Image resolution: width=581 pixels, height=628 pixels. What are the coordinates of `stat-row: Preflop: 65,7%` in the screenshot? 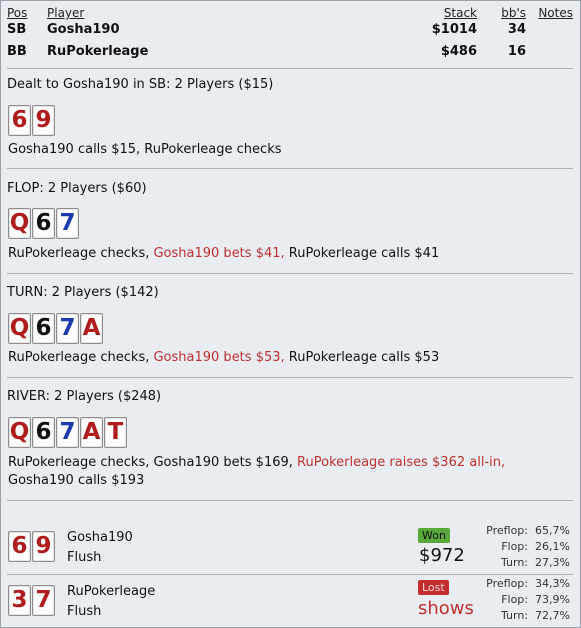 It's located at (515, 531).